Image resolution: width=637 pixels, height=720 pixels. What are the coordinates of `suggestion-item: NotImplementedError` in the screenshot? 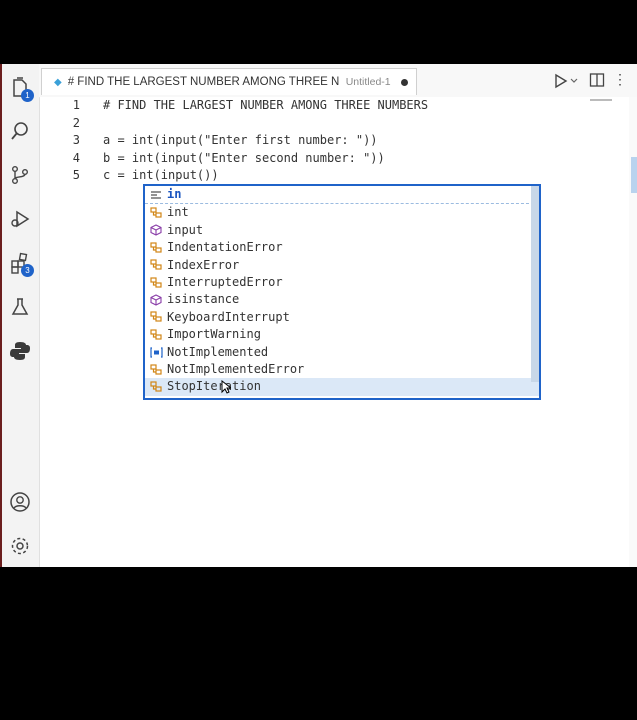 It's located at (342, 369).